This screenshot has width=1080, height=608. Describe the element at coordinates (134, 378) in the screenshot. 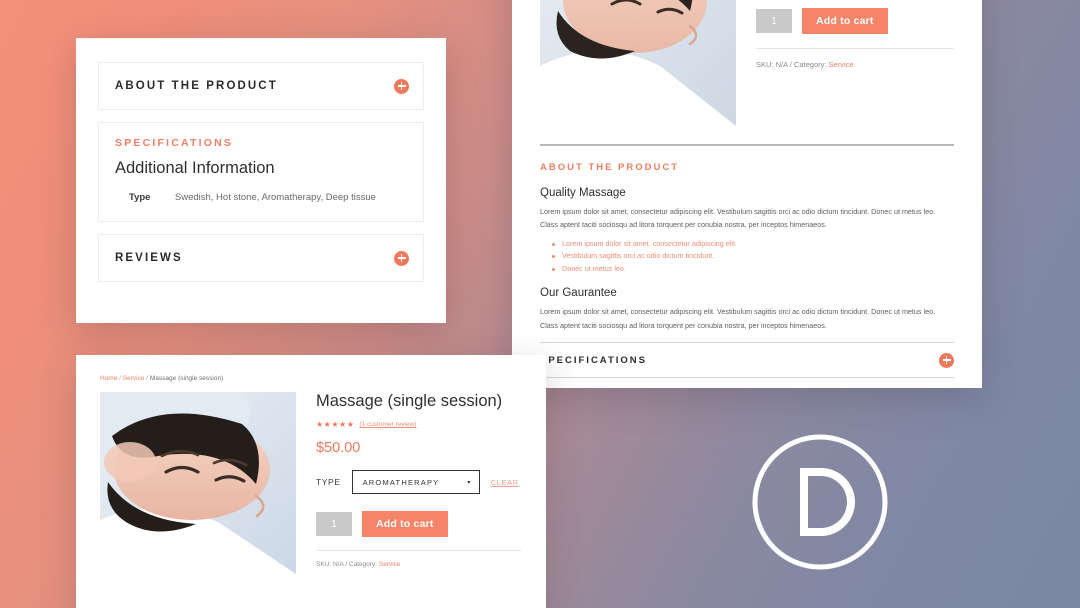

I see `breadcrumb-service: Service` at that location.